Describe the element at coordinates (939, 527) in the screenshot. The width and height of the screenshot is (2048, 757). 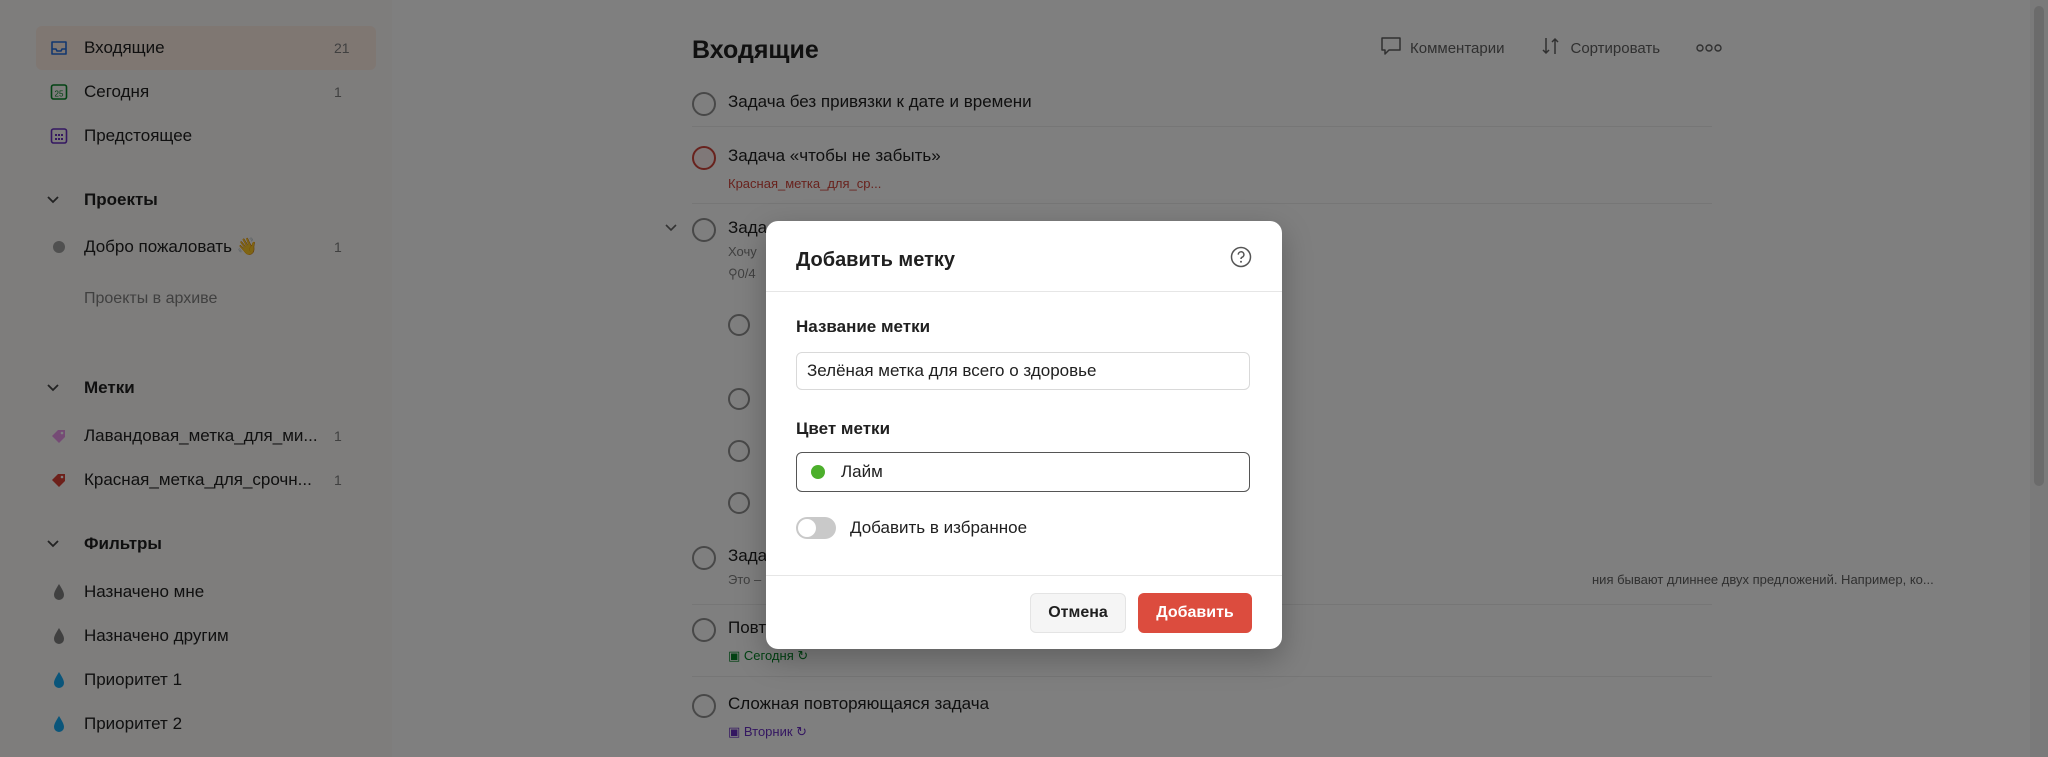
I see `favorite-toggle-label: Добавить в избранное` at that location.